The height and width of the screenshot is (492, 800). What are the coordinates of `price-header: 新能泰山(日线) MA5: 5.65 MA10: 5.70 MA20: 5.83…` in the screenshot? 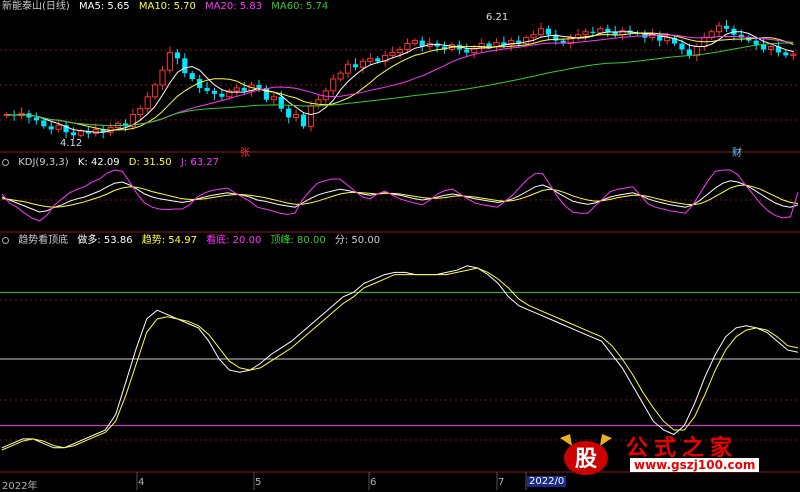 It's located at (168, 7).